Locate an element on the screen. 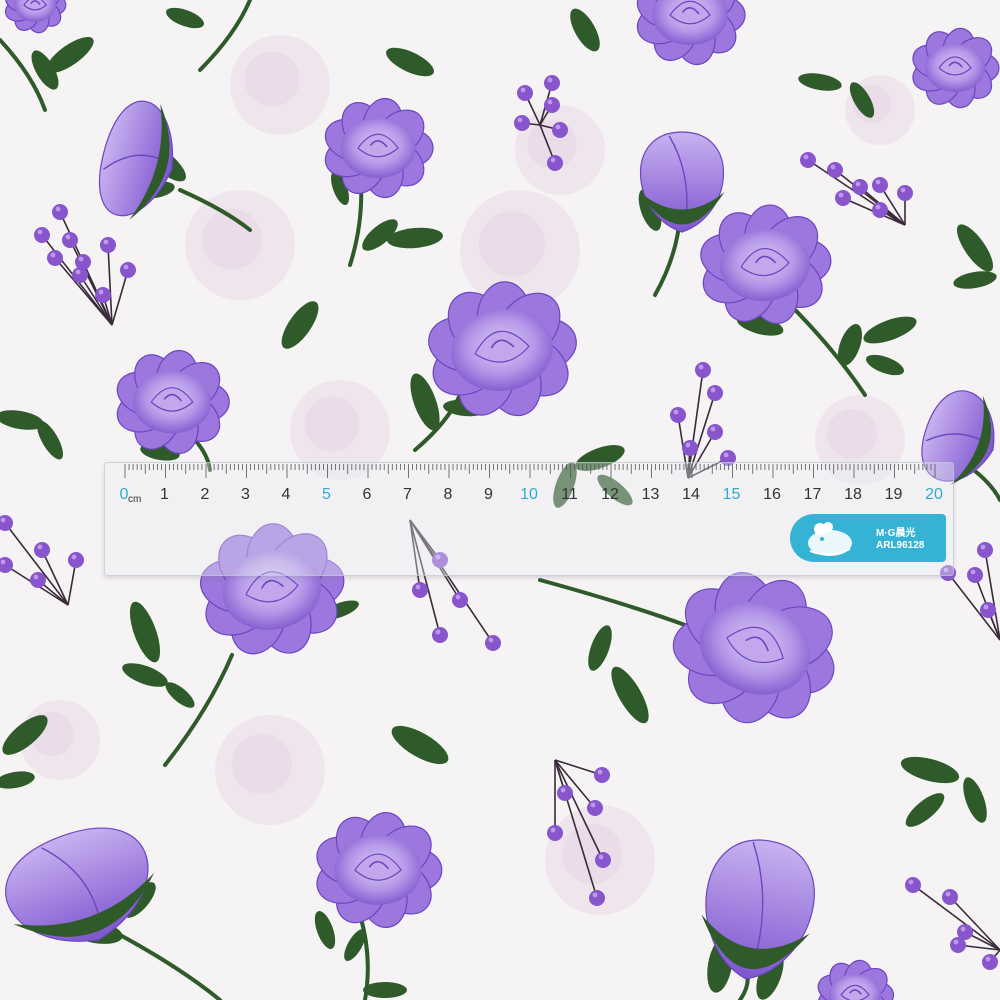 This screenshot has width=1000, height=1000. ruler-cm-label: 7 is located at coordinates (407, 494).